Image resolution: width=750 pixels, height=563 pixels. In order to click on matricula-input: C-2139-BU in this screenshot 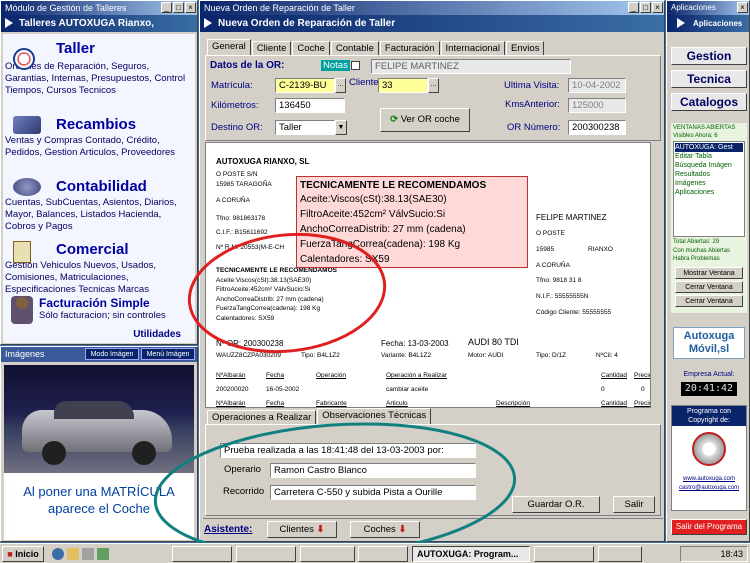, I will do `click(305, 85)`.